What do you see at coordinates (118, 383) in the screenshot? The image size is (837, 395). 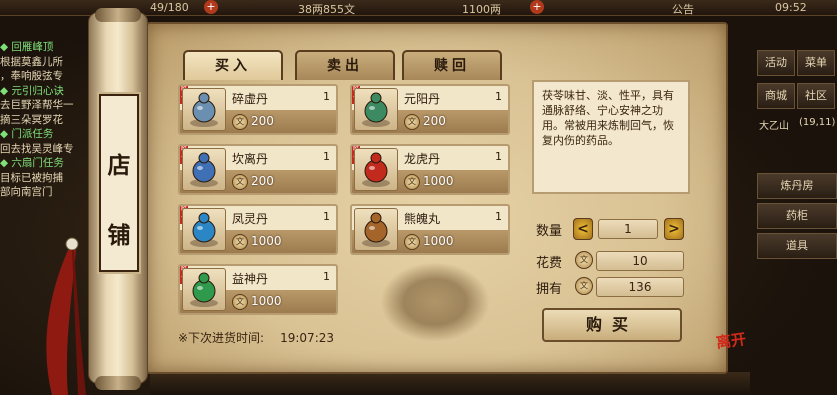 I see `roller-bottom-cap` at bounding box center [118, 383].